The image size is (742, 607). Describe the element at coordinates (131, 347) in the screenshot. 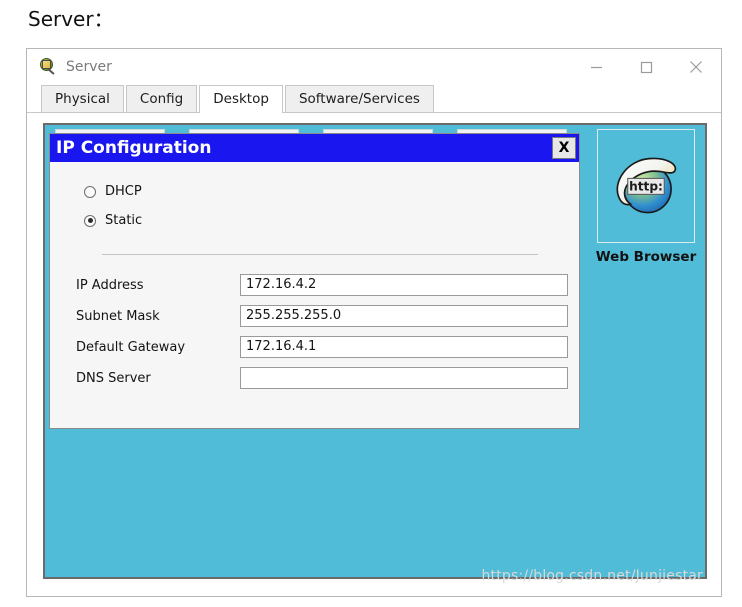

I see `default-gateway-label: Default Gateway` at that location.